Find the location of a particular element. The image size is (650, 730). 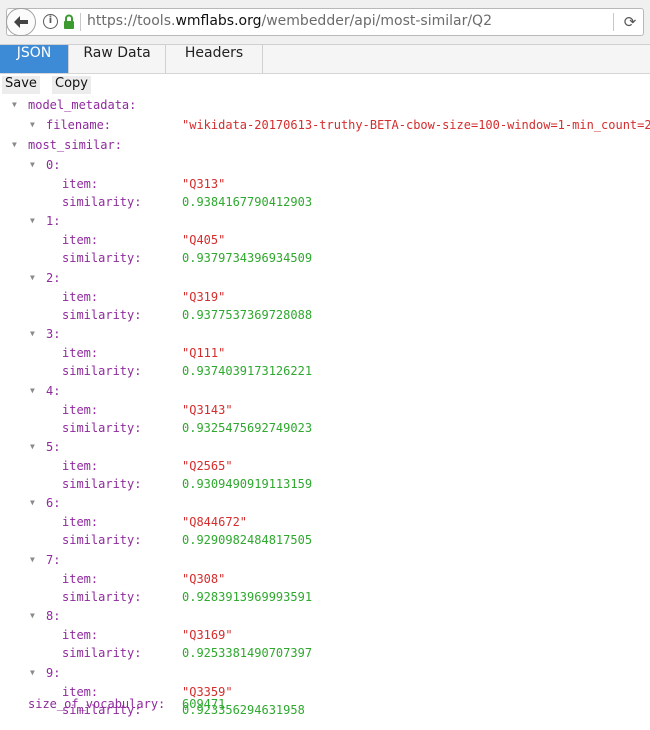

json-key: 9: is located at coordinates (53, 672).